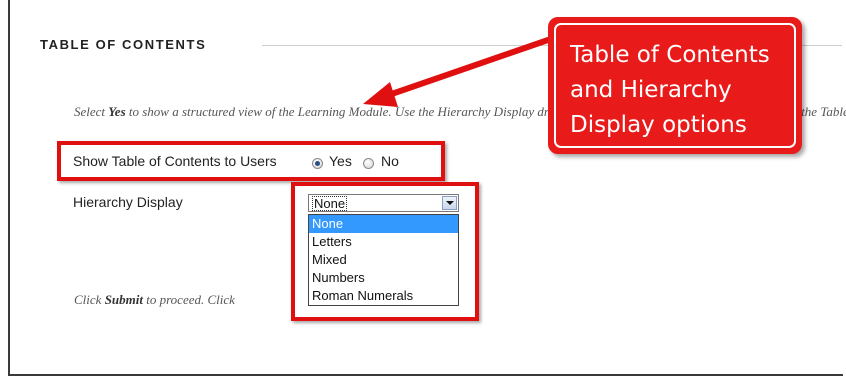 The width and height of the screenshot is (846, 381). What do you see at coordinates (651, 90) in the screenshot?
I see `callout-line-2: and Hierarchy` at bounding box center [651, 90].